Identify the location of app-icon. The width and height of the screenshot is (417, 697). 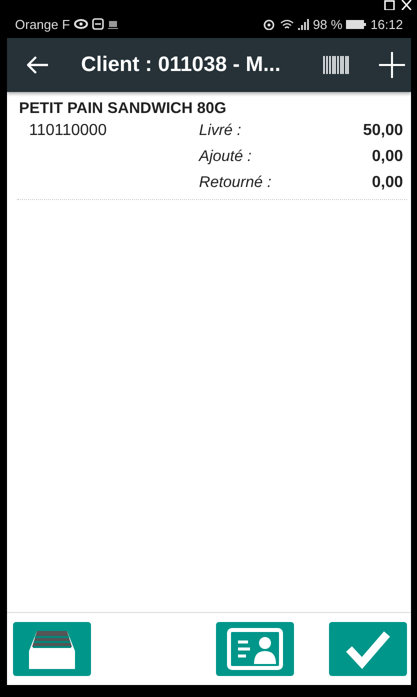
(98, 24).